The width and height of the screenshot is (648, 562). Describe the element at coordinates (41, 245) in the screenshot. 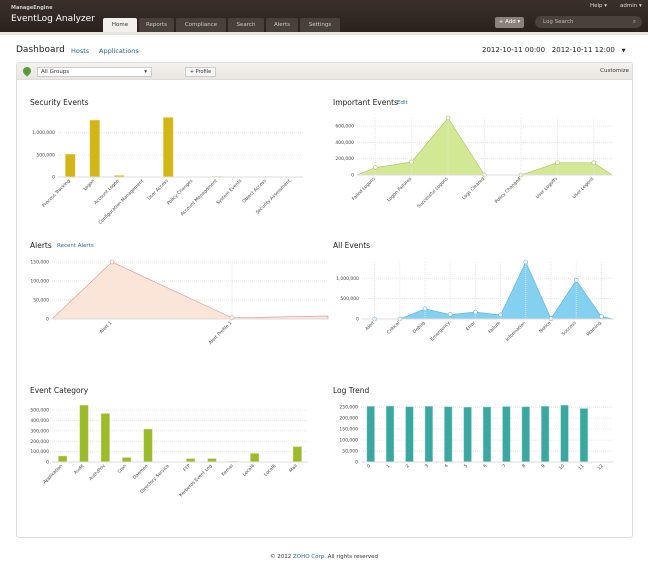

I see `chart-title: Alerts` at that location.